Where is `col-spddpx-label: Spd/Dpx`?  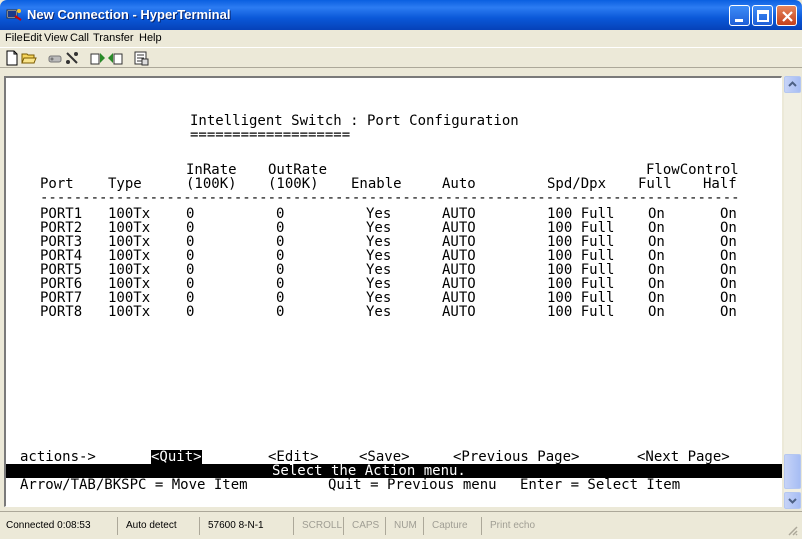 col-spddpx-label: Spd/Dpx is located at coordinates (577, 184).